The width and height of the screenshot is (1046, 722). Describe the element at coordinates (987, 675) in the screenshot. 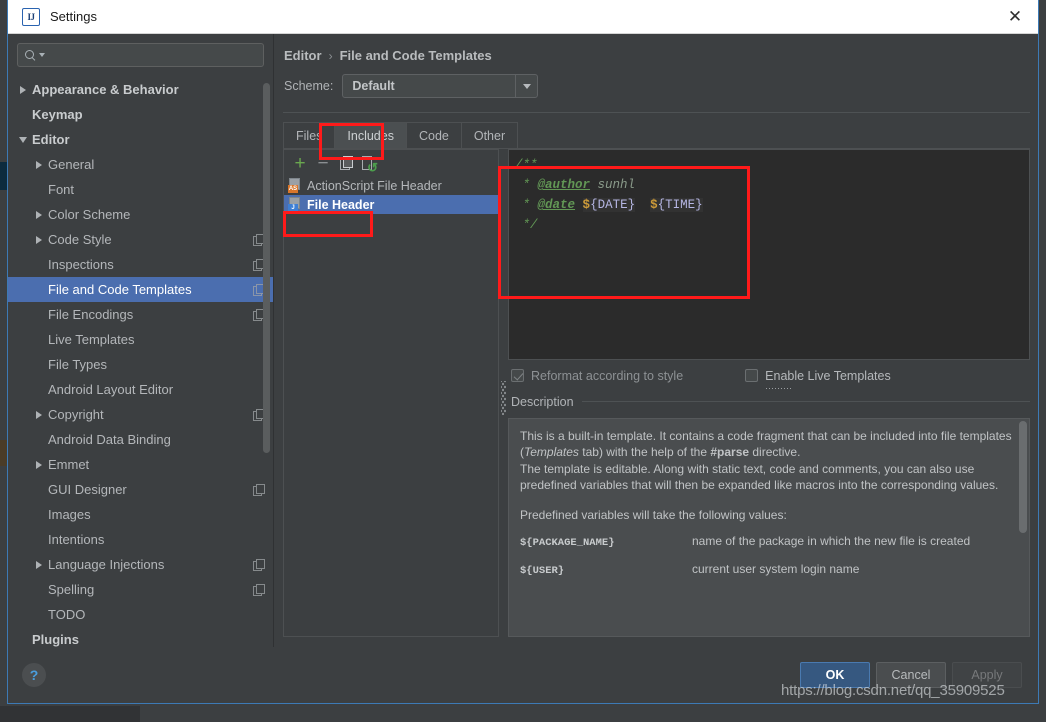

I see `apply-button: Apply` at that location.